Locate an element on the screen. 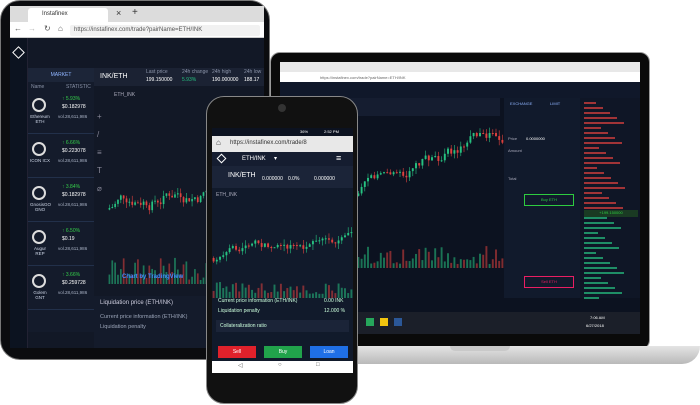 This screenshot has height=405, width=700. pair-dropdown: ETH/INK is located at coordinates (254, 159).